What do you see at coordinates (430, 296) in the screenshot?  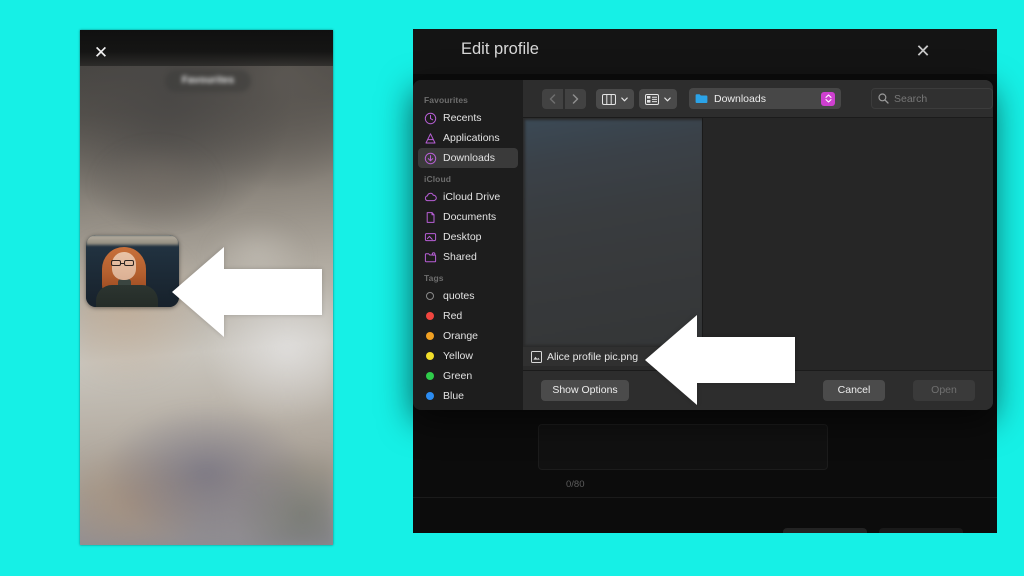 I see `tag-dot-hollow` at bounding box center [430, 296].